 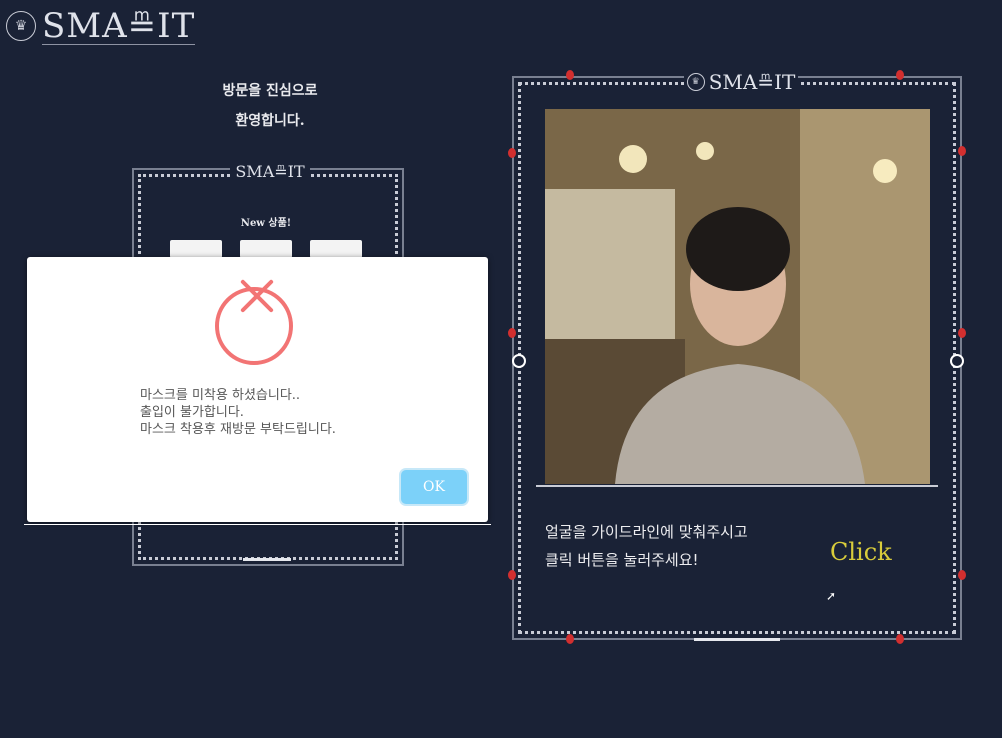 What do you see at coordinates (270, 91) in the screenshot?
I see `welcome-line-1: 방문을 진심으로` at bounding box center [270, 91].